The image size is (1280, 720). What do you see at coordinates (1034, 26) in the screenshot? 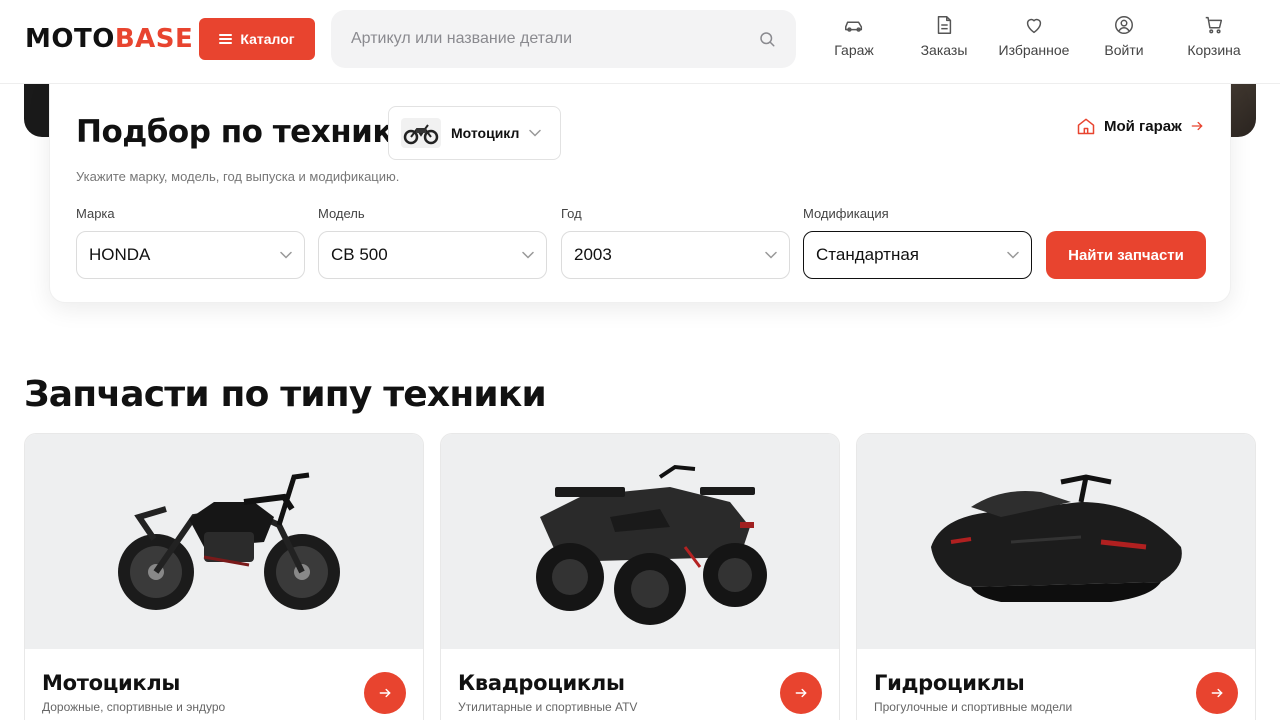
I see `heart-icon` at bounding box center [1034, 26].